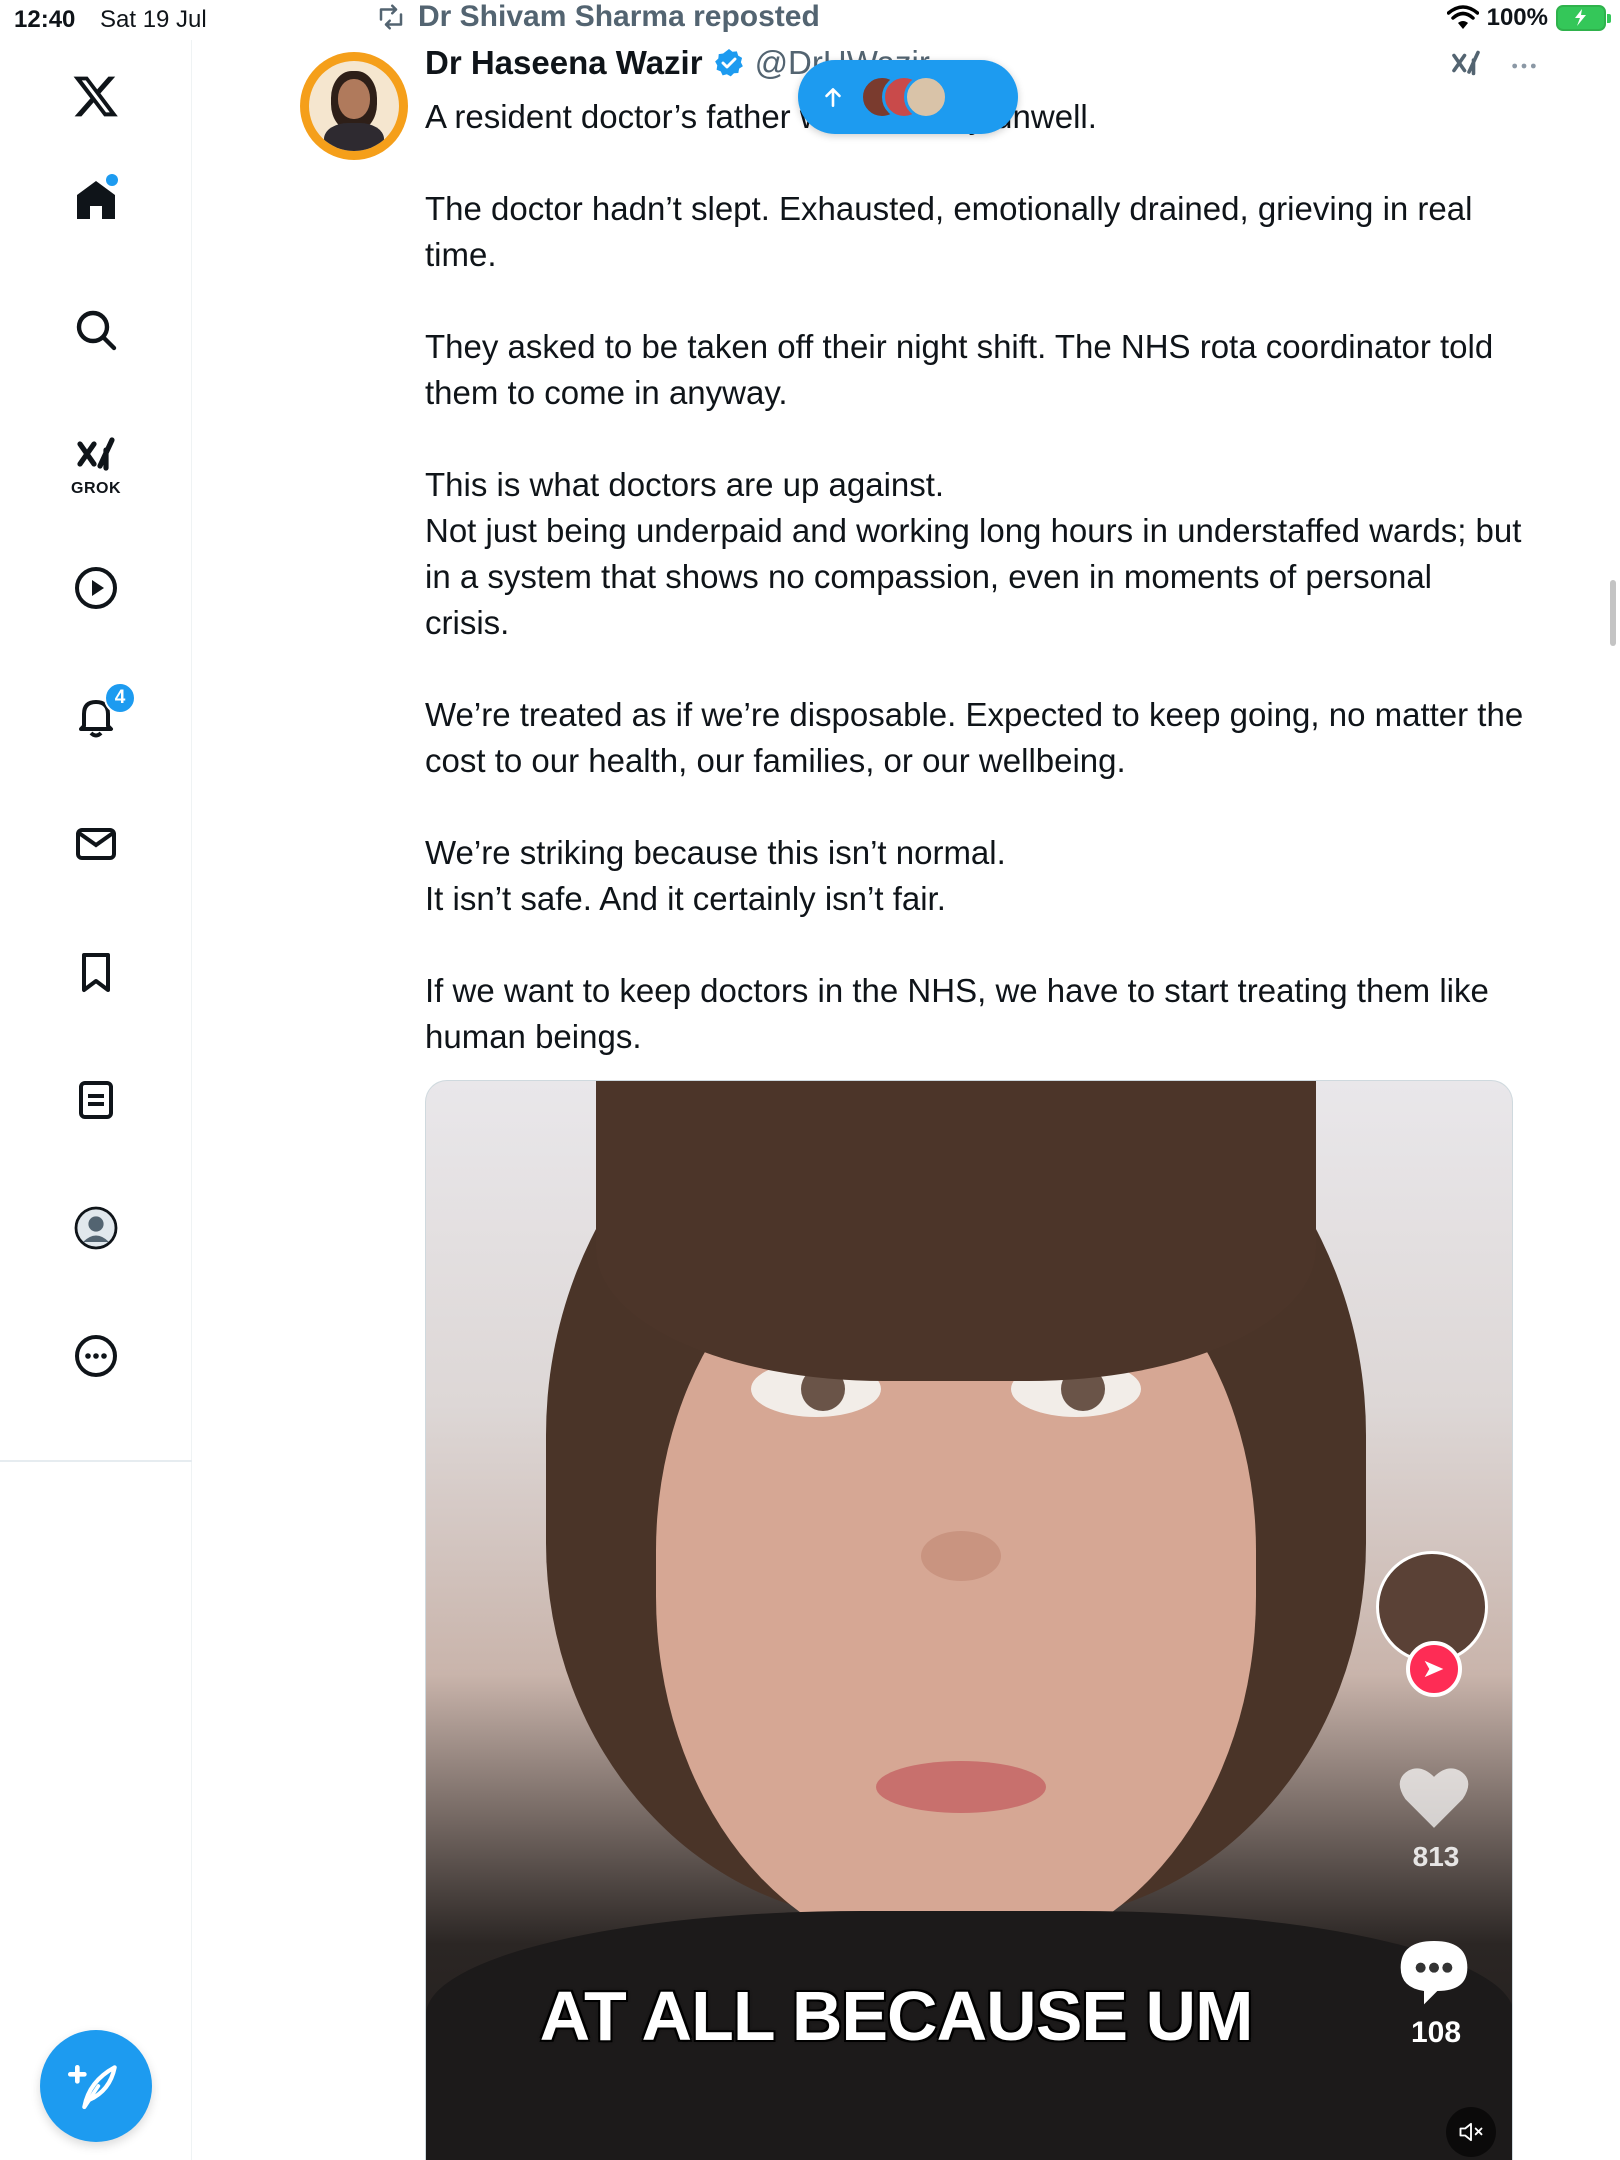 The width and height of the screenshot is (1620, 2160). I want to click on video-frame-bangs, so click(956, 1231).